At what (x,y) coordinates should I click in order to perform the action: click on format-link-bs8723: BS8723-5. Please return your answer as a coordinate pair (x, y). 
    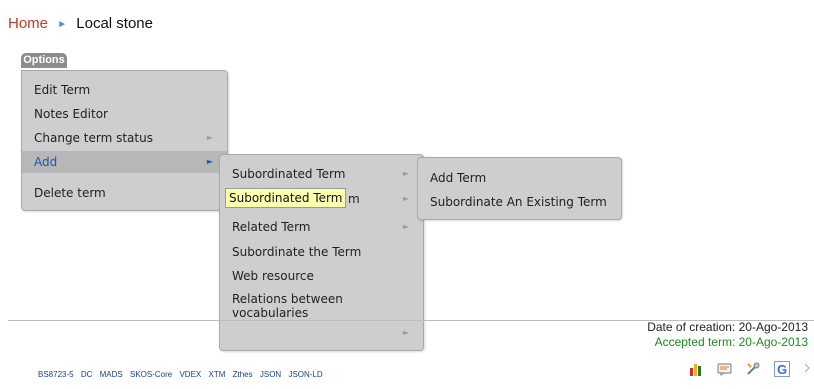
    Looking at the image, I should click on (56, 374).